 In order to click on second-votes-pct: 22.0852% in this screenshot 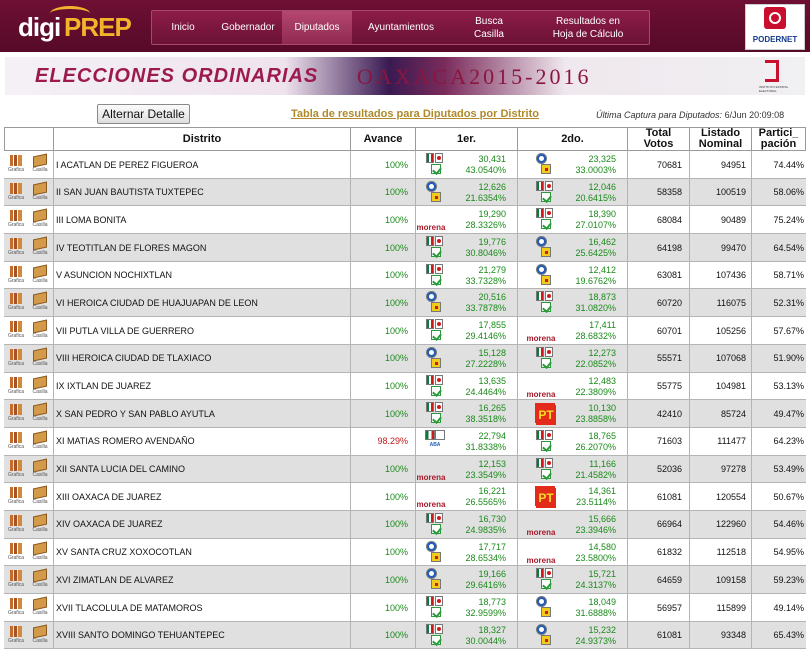, I will do `click(595, 363)`.